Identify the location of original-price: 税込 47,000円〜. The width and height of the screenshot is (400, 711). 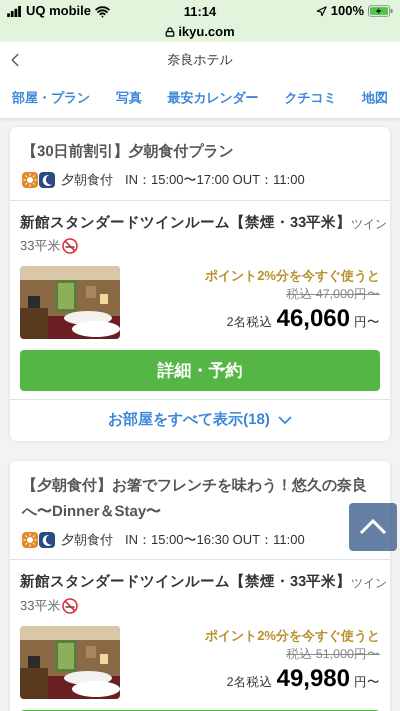
(333, 295).